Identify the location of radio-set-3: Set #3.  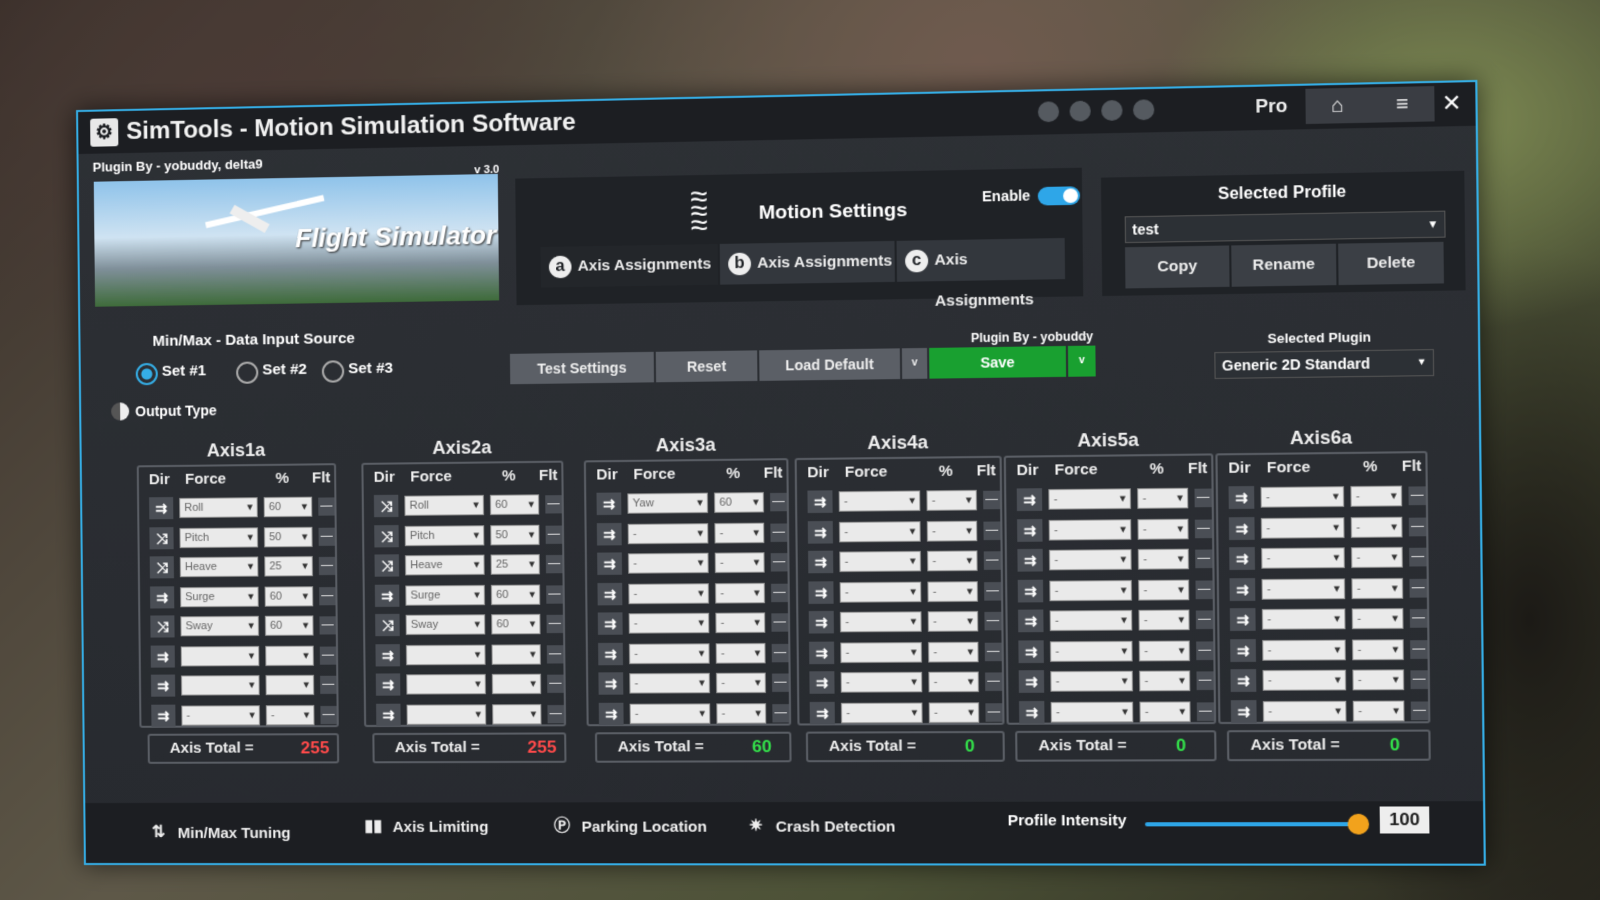
(357, 369).